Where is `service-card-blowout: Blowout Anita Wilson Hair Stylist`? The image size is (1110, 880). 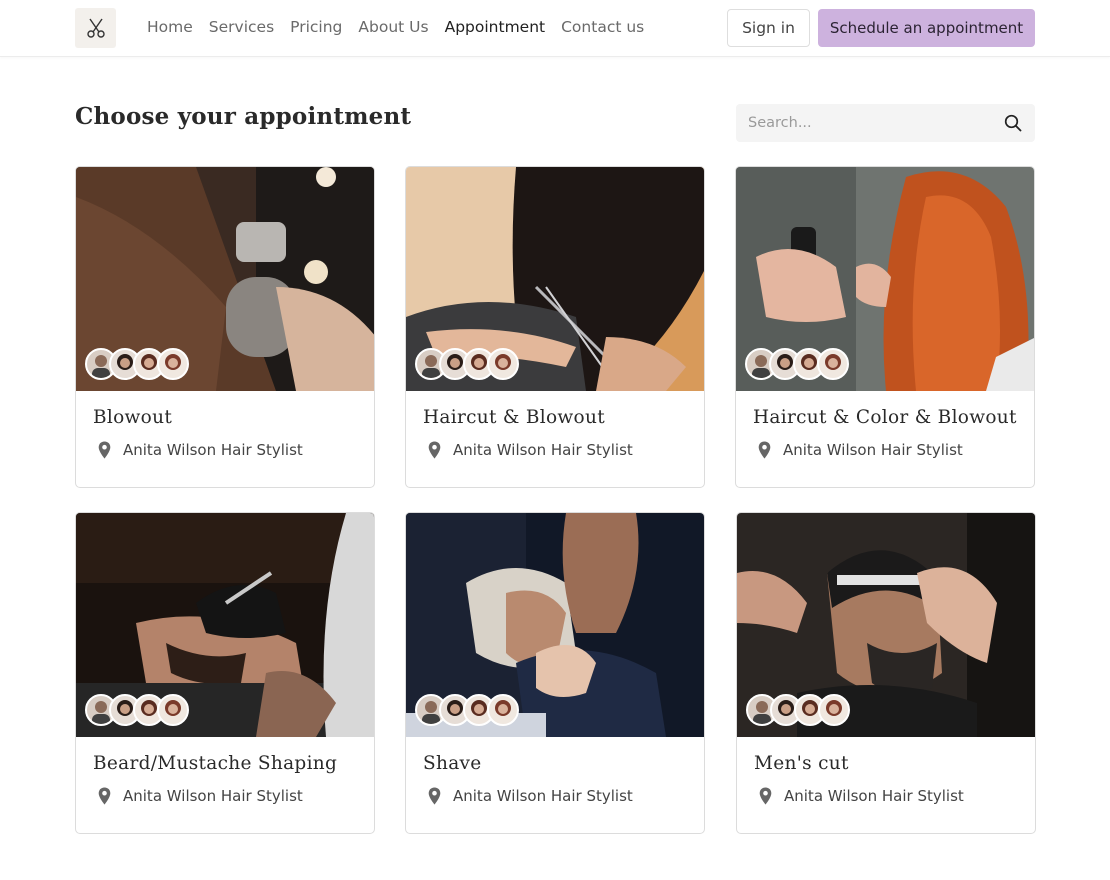 service-card-blowout: Blowout Anita Wilson Hair Stylist is located at coordinates (225, 327).